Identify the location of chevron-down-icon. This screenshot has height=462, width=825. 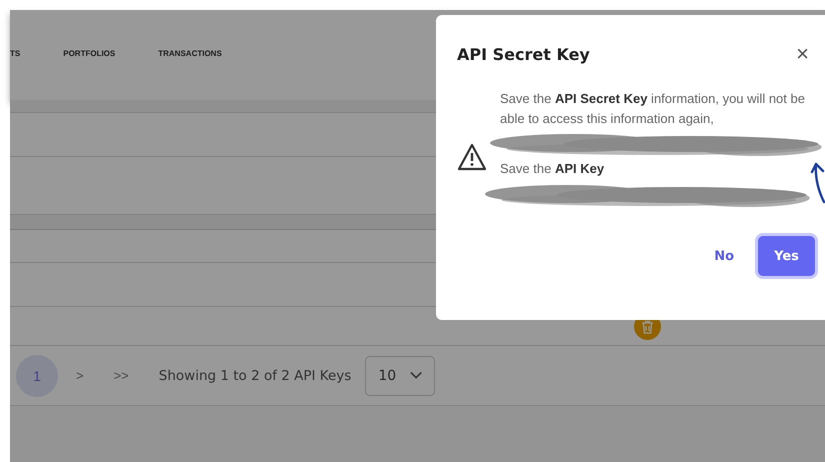
(416, 375).